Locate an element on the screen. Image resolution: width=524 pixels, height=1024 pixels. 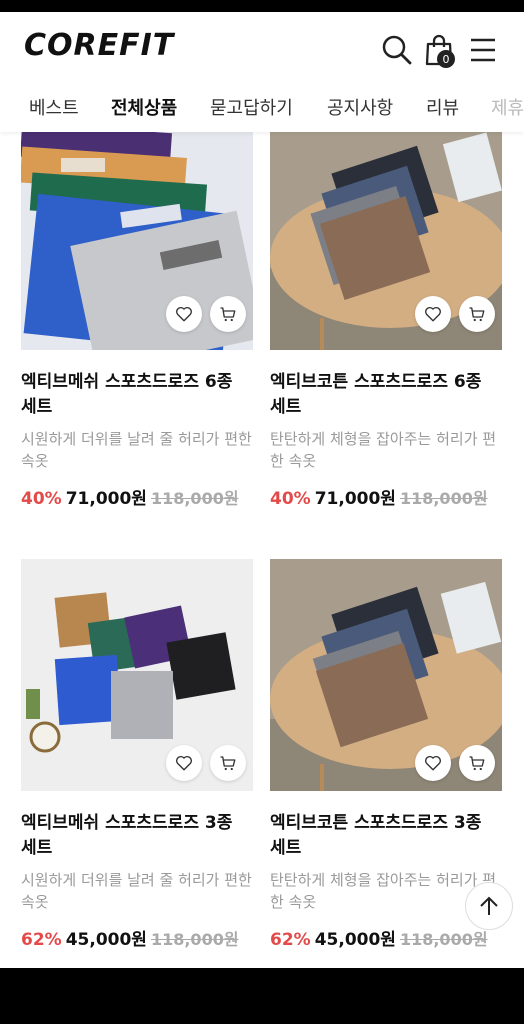
arrow-up-icon is located at coordinates (489, 905).